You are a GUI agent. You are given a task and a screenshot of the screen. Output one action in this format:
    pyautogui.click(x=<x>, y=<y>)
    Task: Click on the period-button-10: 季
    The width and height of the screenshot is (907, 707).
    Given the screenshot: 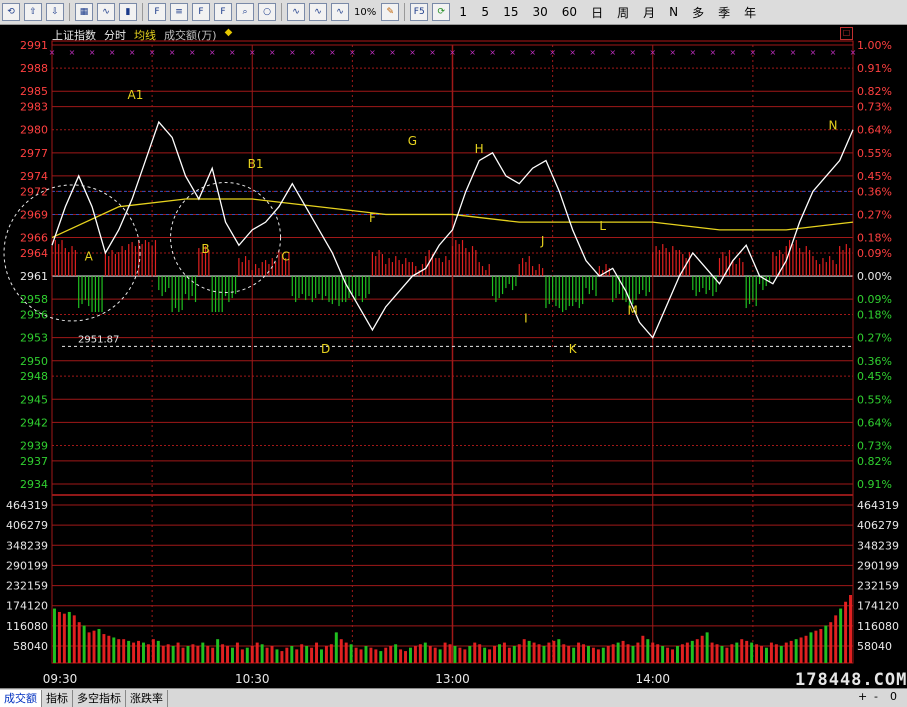 What is the action you would take?
    pyautogui.click(x=724, y=12)
    